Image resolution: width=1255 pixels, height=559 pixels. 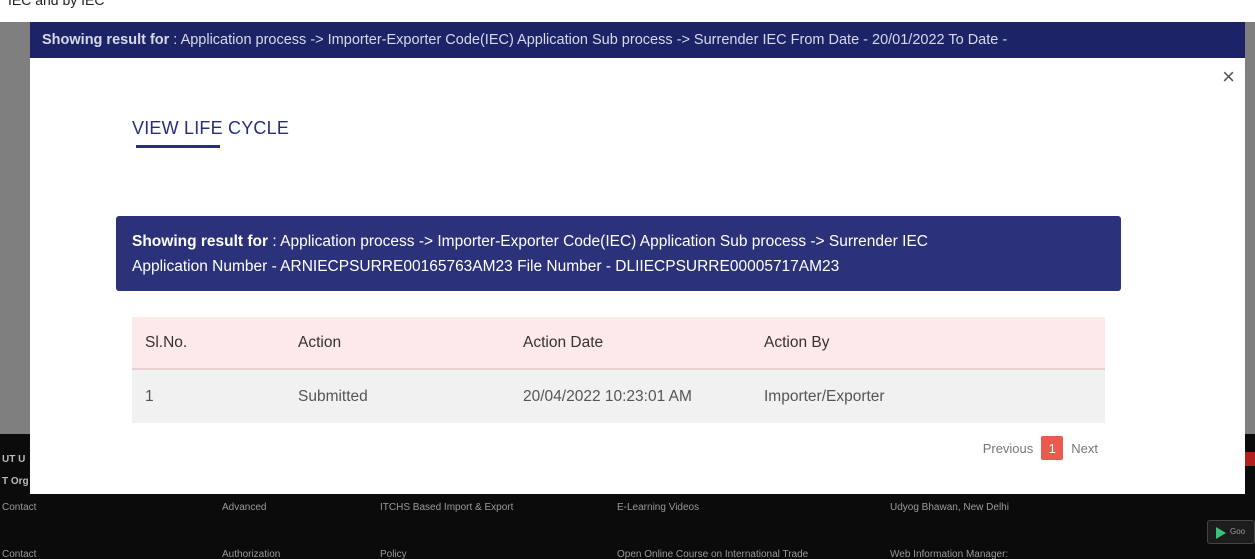 What do you see at coordinates (949, 507) in the screenshot?
I see `footer-text: Udyog Bhawan, New Delhi` at bounding box center [949, 507].